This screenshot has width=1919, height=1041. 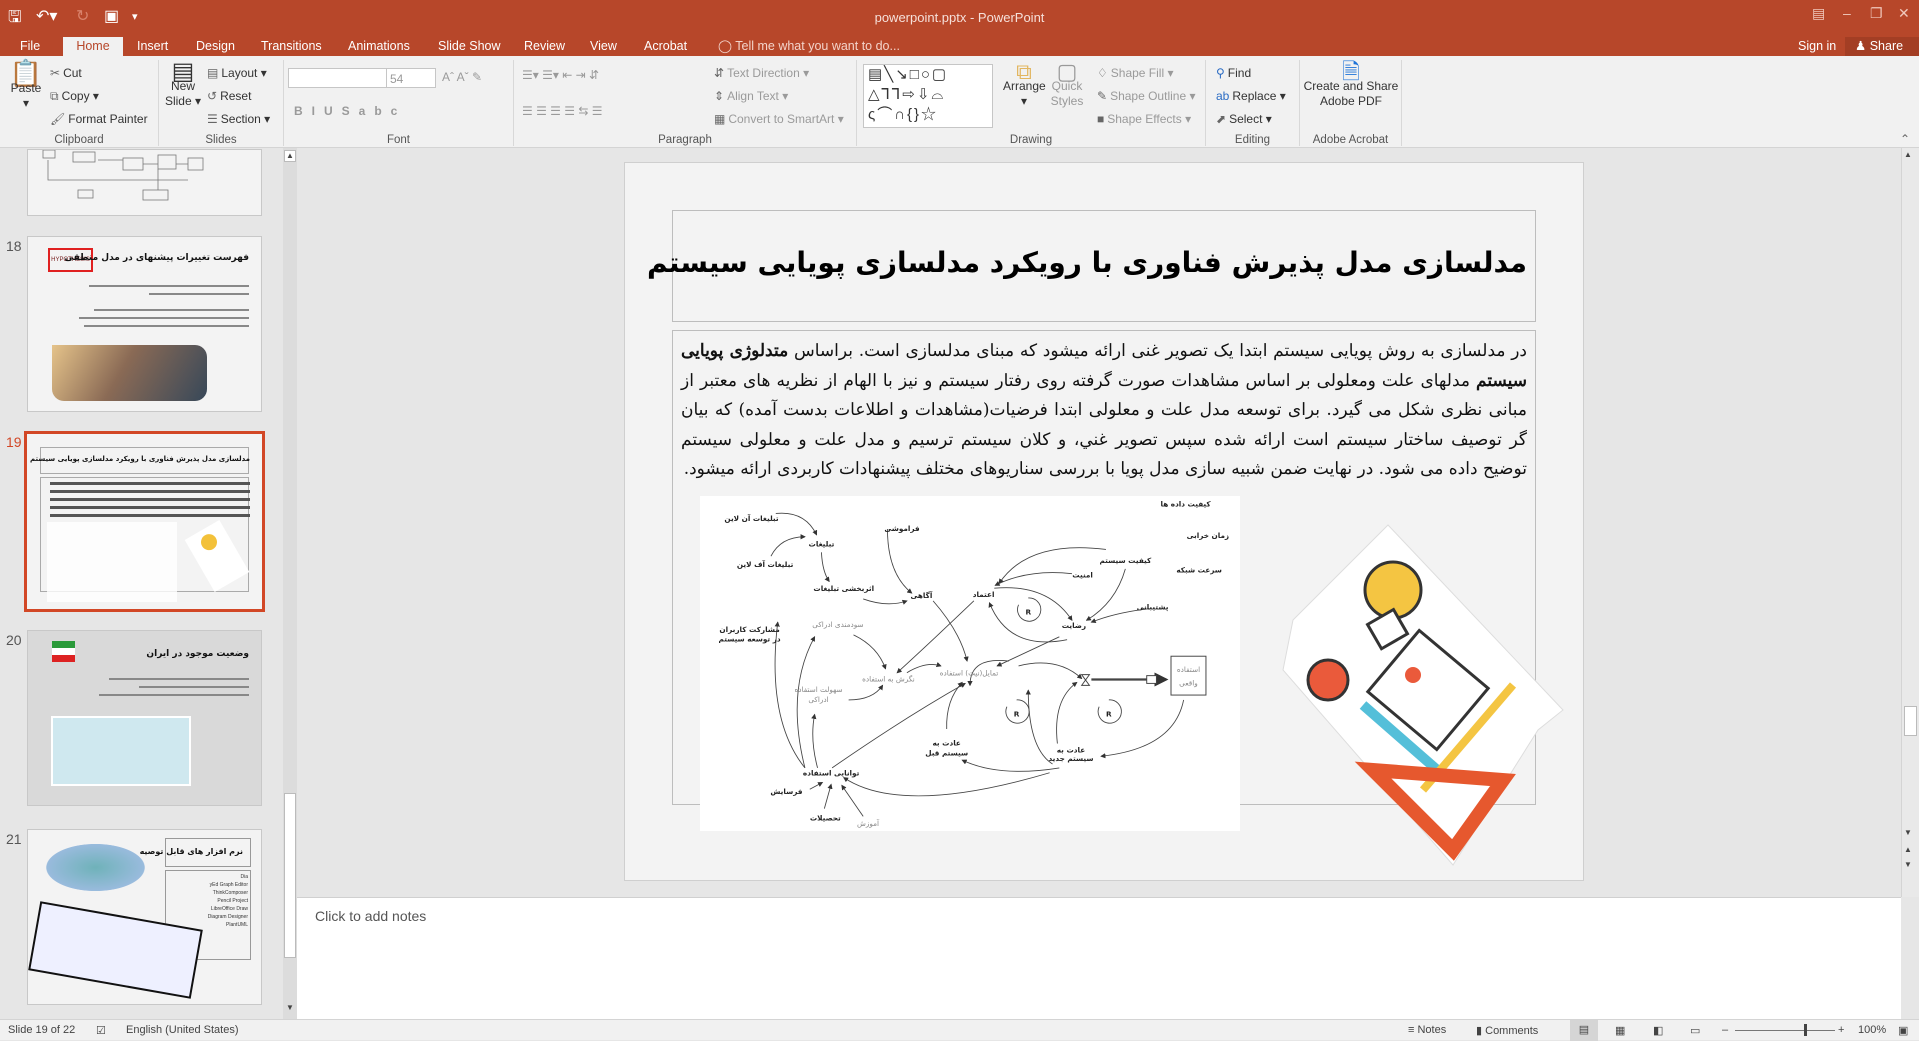 I want to click on shape-fill-button: ♢ Shape Fill ▾, so click(x=1135, y=73).